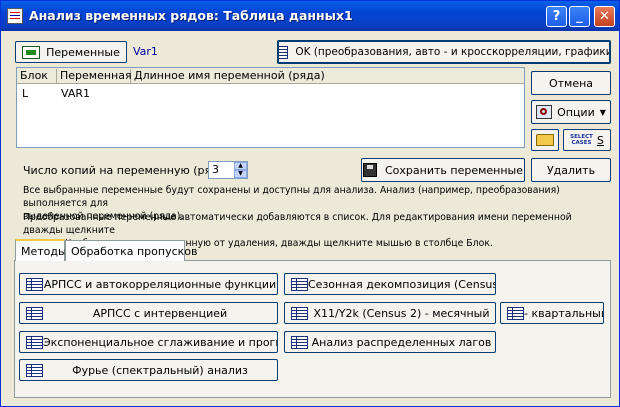  Describe the element at coordinates (576, 112) in the screenshot. I see `options-label: Опции` at that location.